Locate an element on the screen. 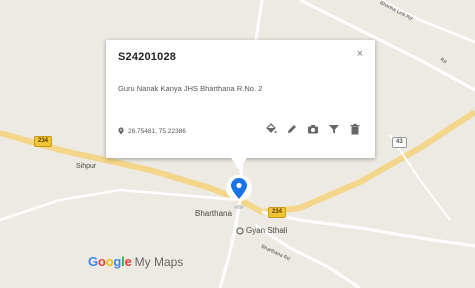 The image size is (475, 288). camera-icon is located at coordinates (312, 128).